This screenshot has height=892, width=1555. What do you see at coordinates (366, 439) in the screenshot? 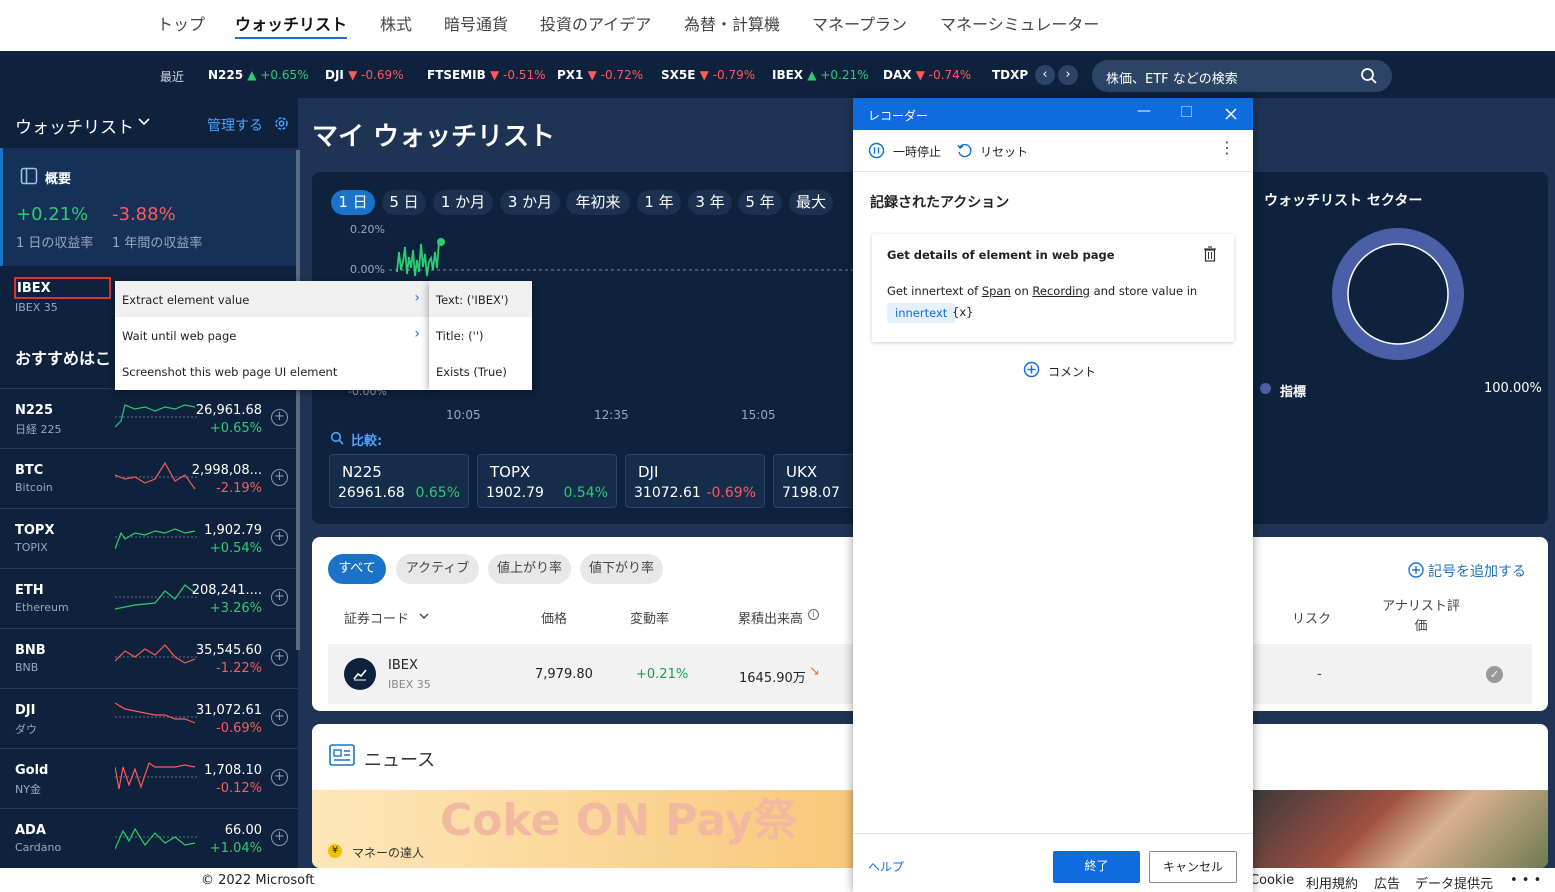
I see `compare-label: 比較:` at bounding box center [366, 439].